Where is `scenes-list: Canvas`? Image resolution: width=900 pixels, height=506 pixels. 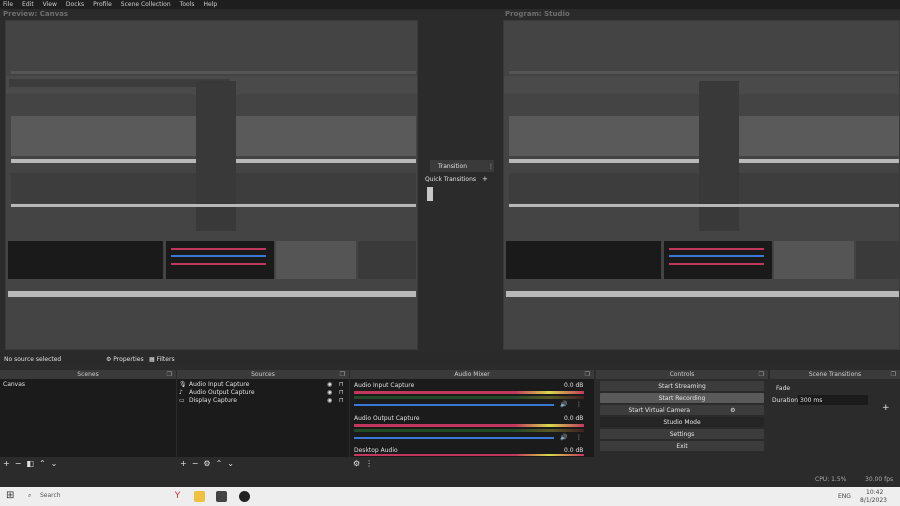
scenes-list: Canvas is located at coordinates (88, 418).